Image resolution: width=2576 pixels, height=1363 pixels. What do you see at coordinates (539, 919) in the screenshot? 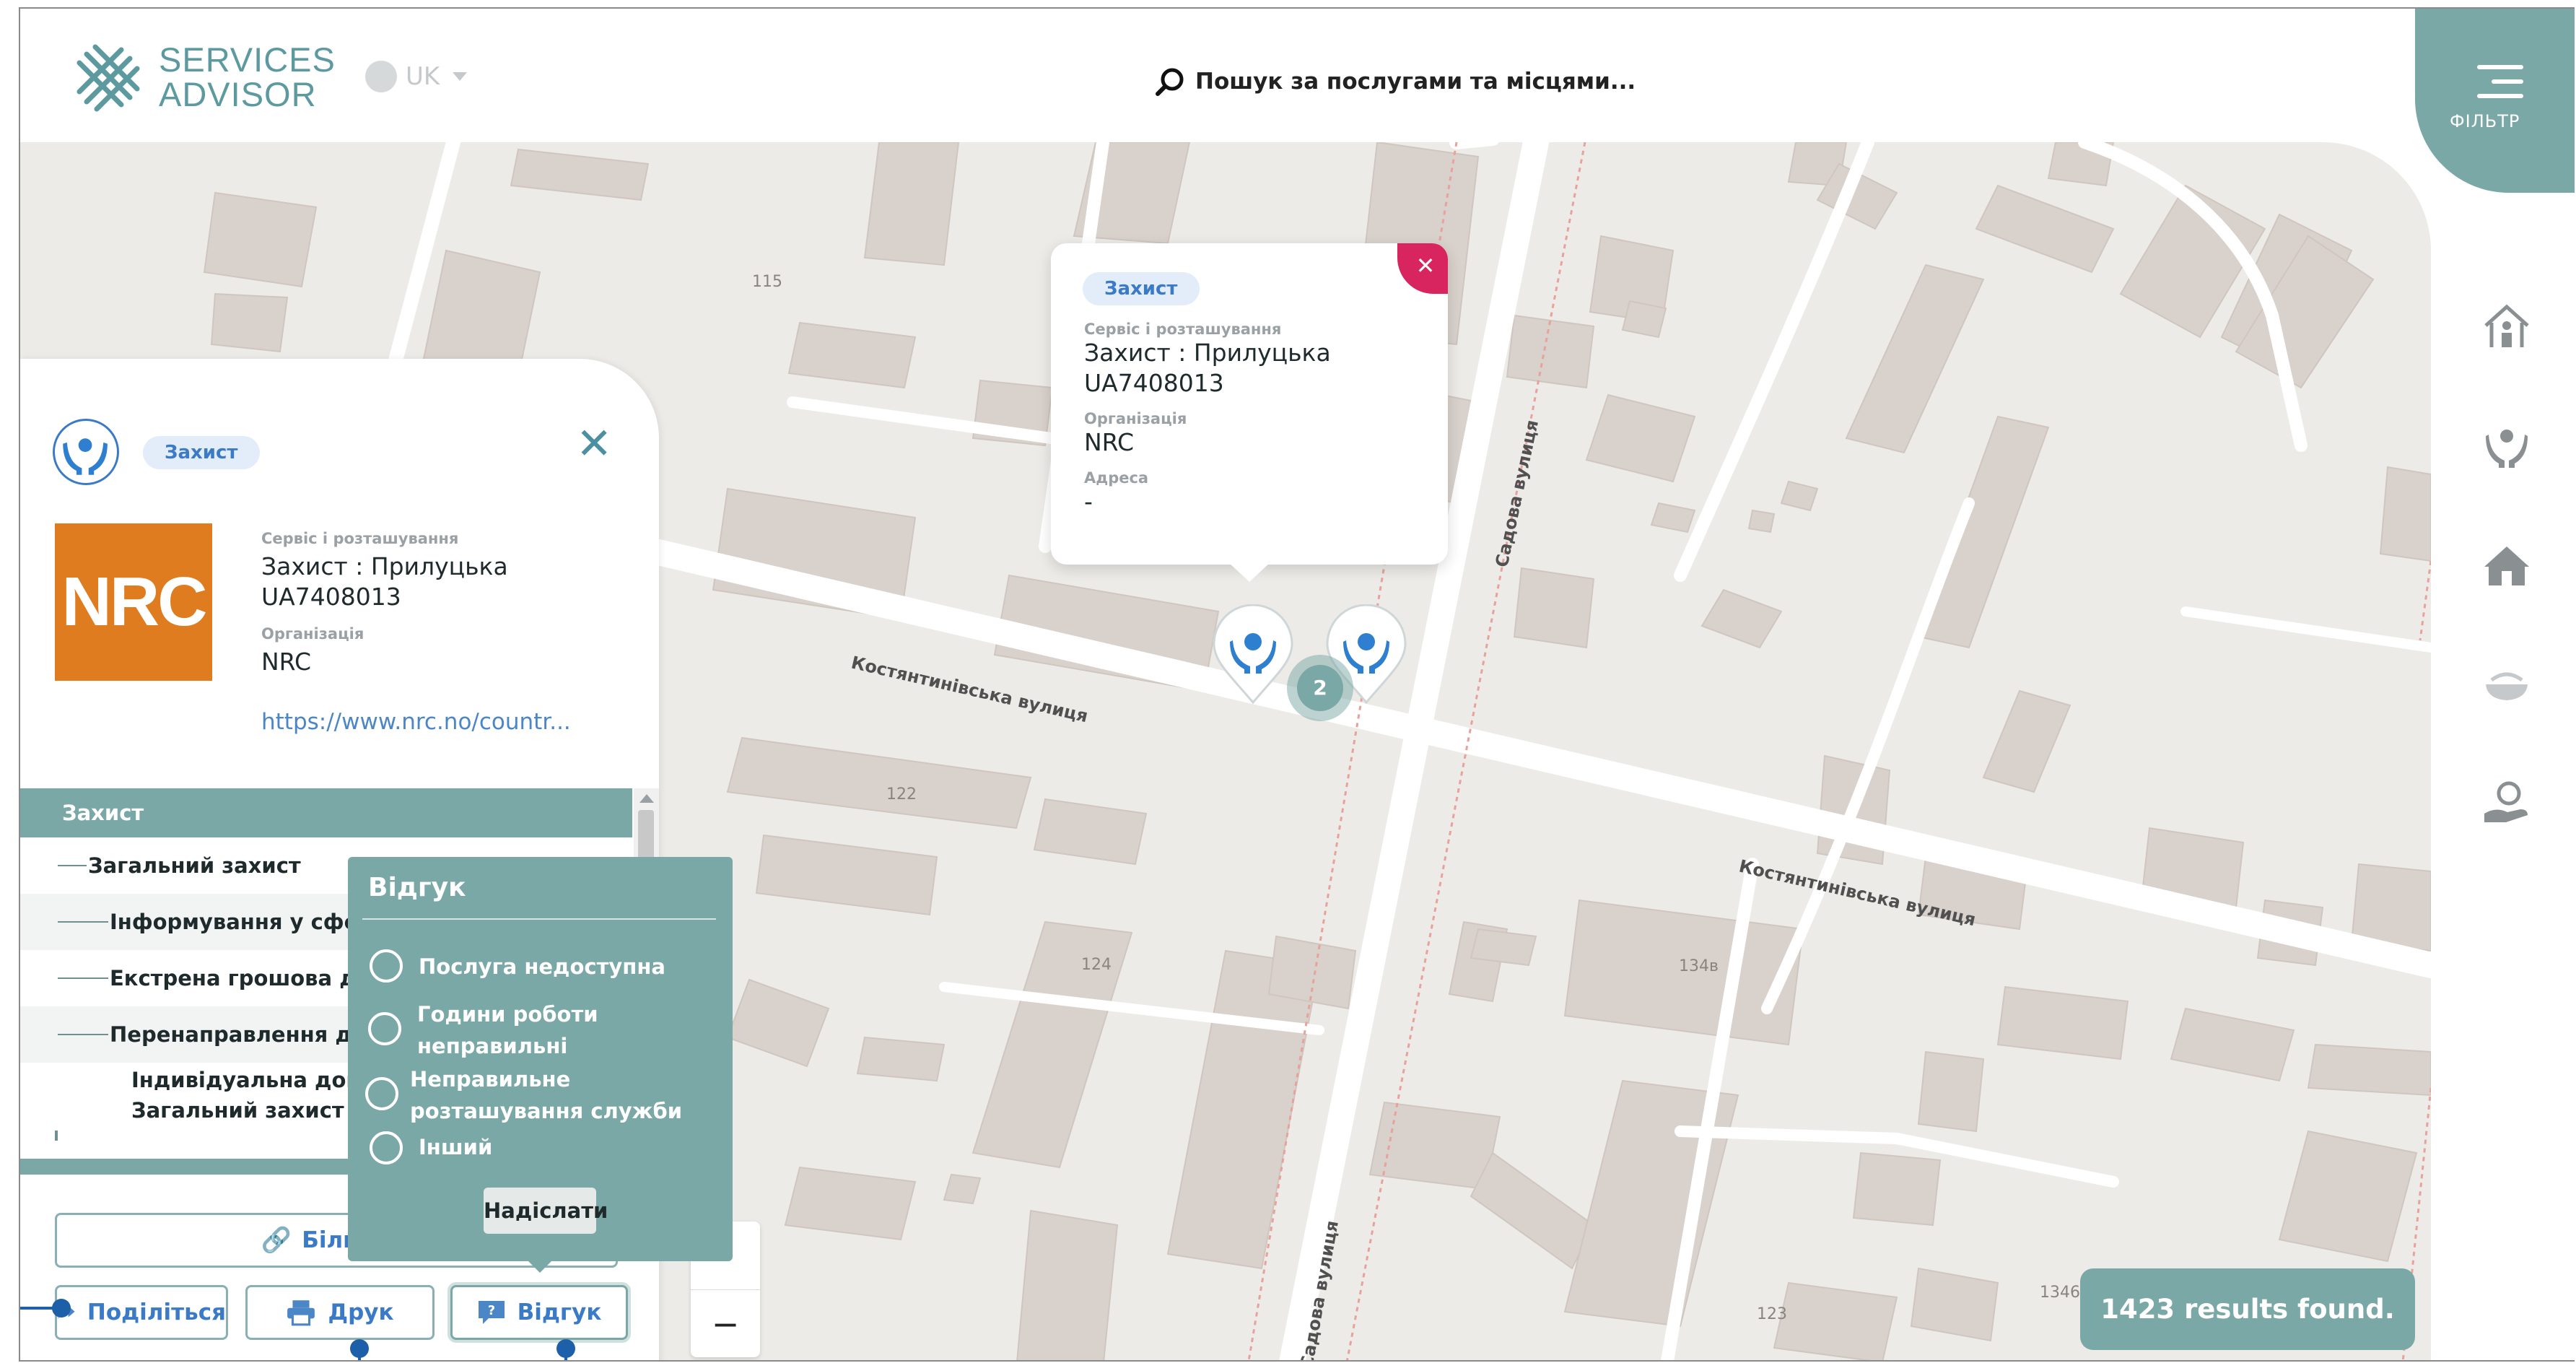
I see `divider` at bounding box center [539, 919].